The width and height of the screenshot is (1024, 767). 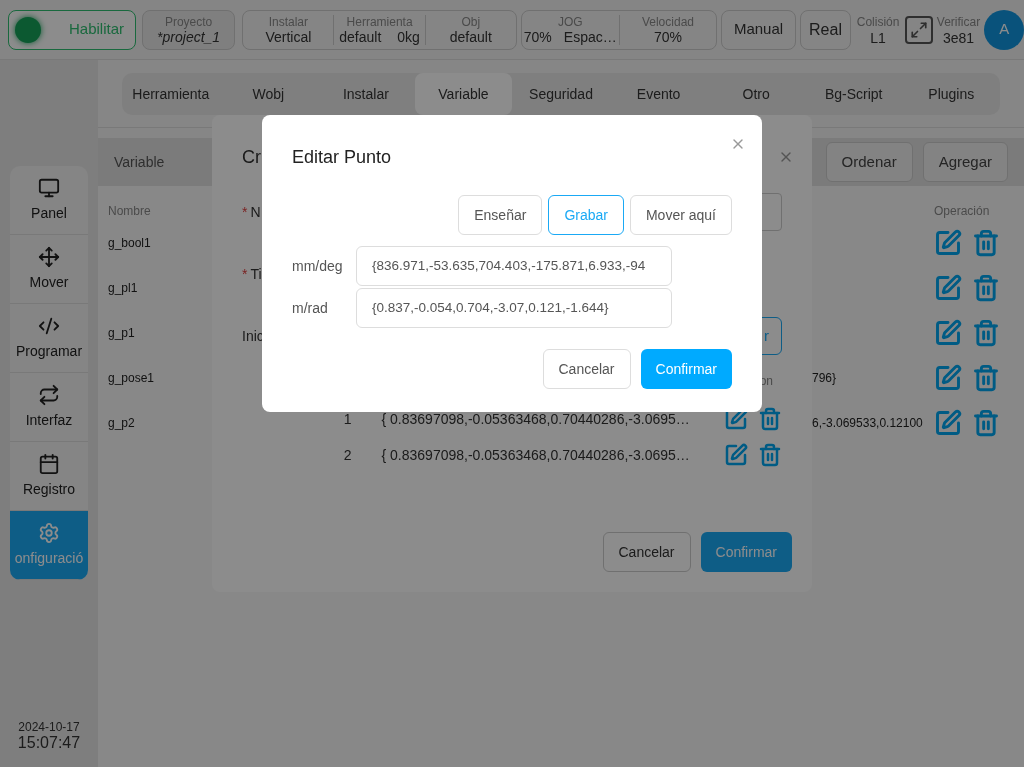 What do you see at coordinates (878, 21) in the screenshot?
I see `collision-label: Colisión` at bounding box center [878, 21].